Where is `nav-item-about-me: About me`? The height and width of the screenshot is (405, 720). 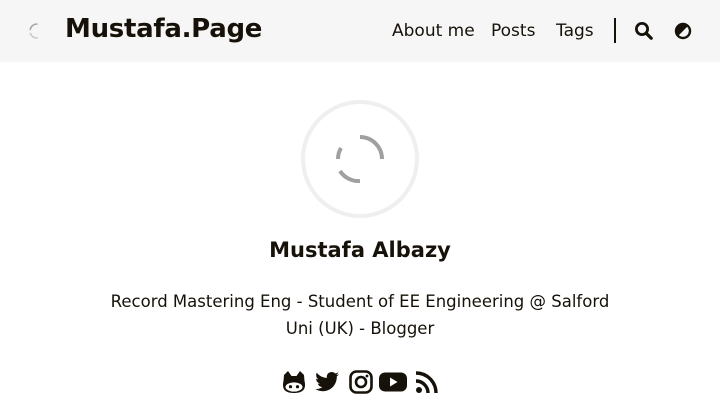 nav-item-about-me: About me is located at coordinates (433, 31).